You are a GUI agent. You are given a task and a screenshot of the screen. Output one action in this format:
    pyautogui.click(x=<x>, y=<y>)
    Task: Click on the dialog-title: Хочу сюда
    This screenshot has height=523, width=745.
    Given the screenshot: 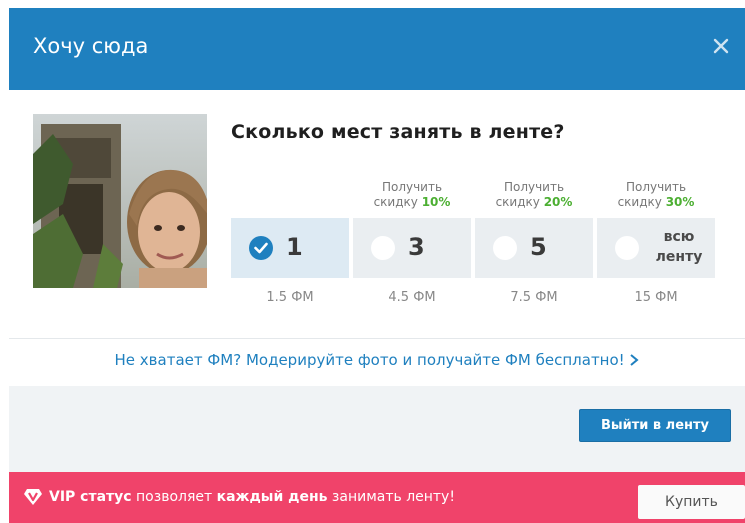 What is the action you would take?
    pyautogui.click(x=91, y=46)
    